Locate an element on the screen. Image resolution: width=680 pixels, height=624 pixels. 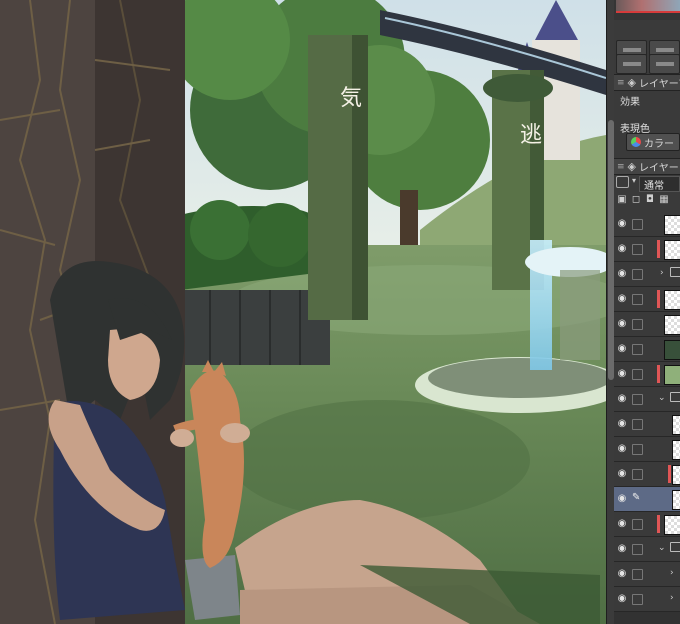
chevron-down-icon: ▾ is located at coordinates (634, 184).